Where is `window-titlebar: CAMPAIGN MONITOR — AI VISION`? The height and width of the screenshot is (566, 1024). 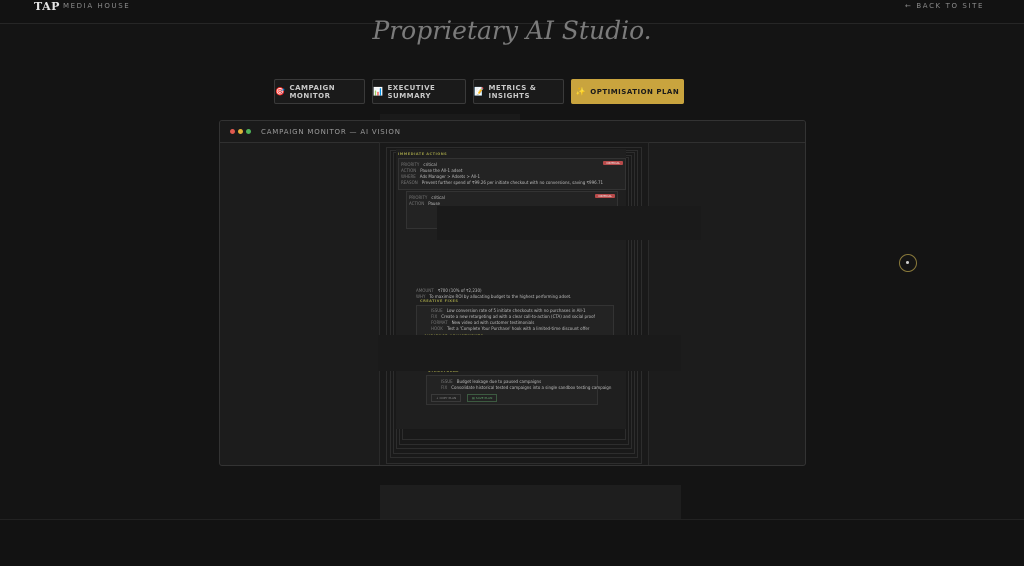 window-titlebar: CAMPAIGN MONITOR — AI VISION is located at coordinates (512, 132).